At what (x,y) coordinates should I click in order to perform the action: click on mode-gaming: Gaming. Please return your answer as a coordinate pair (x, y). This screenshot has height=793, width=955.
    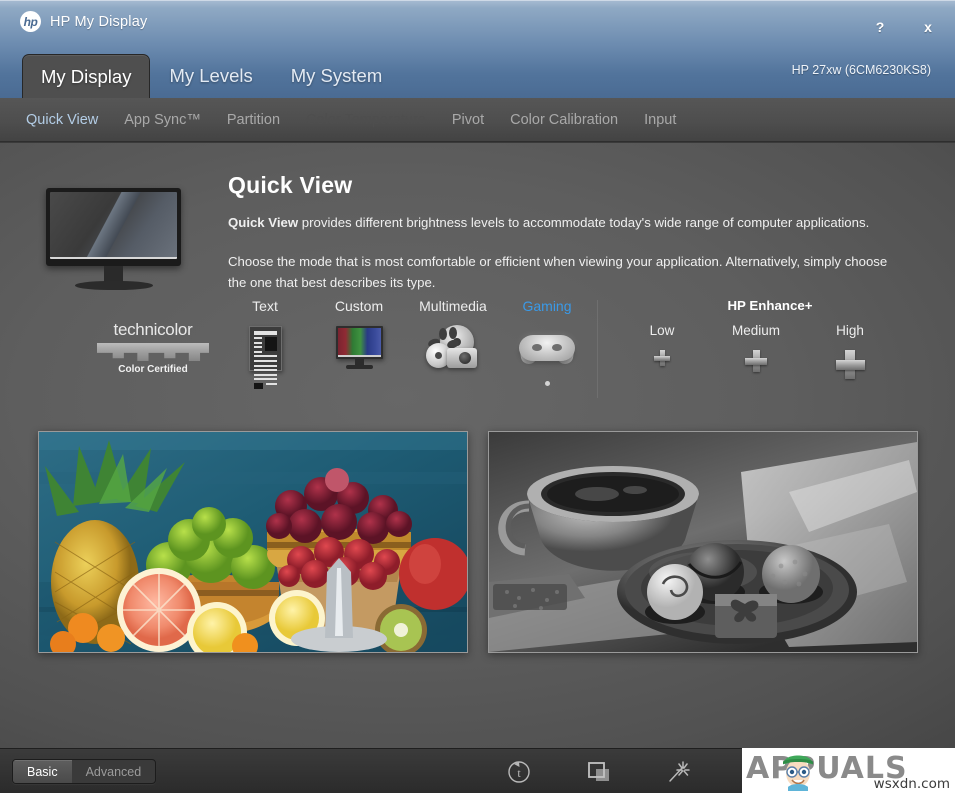
    Looking at the image, I should click on (547, 342).